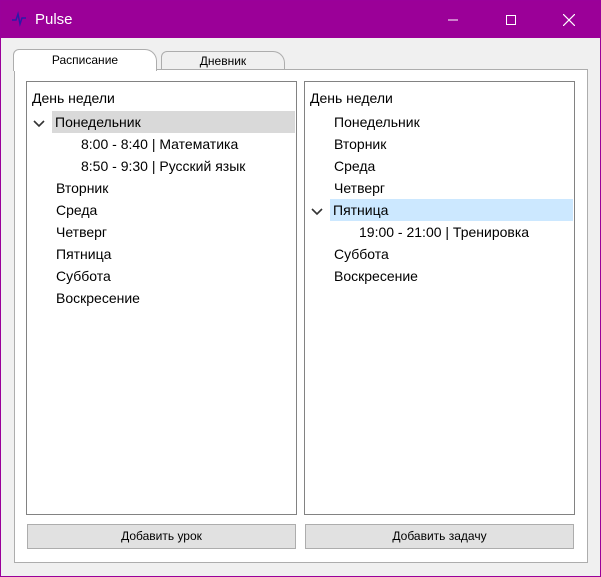 This screenshot has height=577, width=601. Describe the element at coordinates (85, 60) in the screenshot. I see `tab-schedule: Расписание` at that location.